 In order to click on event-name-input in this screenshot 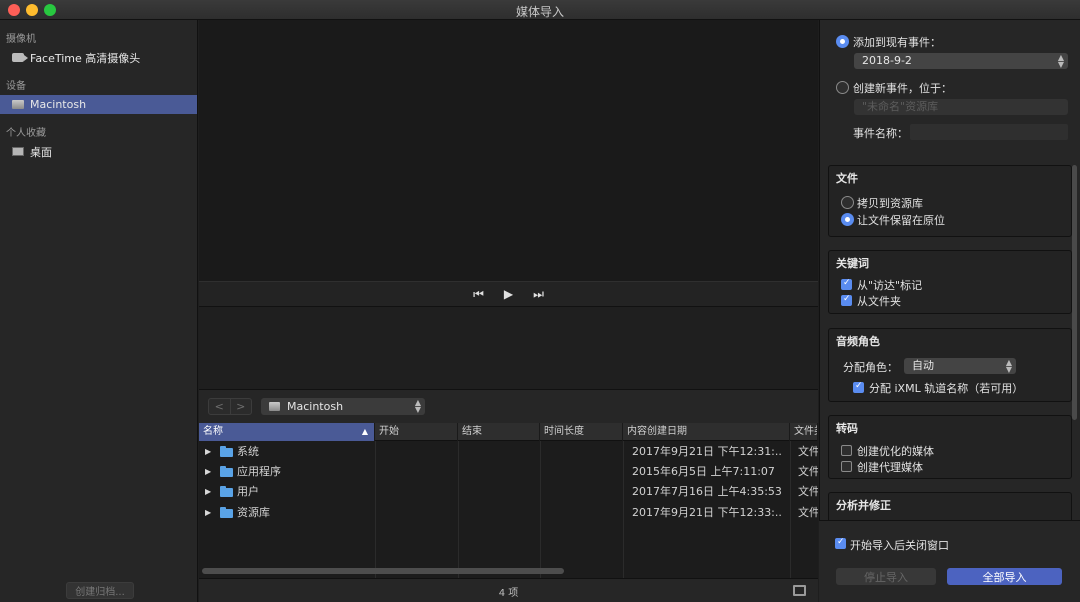, I will do `click(989, 132)`.